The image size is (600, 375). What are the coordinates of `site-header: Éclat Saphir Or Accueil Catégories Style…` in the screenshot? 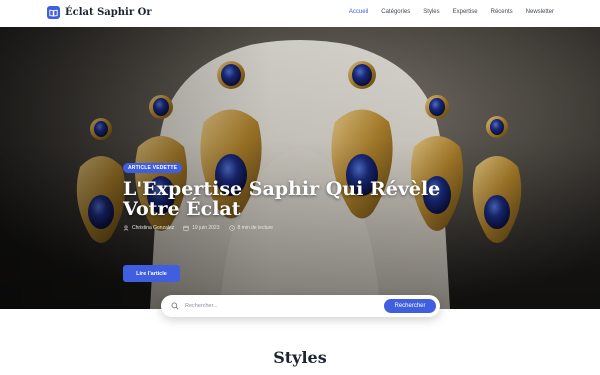 It's located at (300, 13).